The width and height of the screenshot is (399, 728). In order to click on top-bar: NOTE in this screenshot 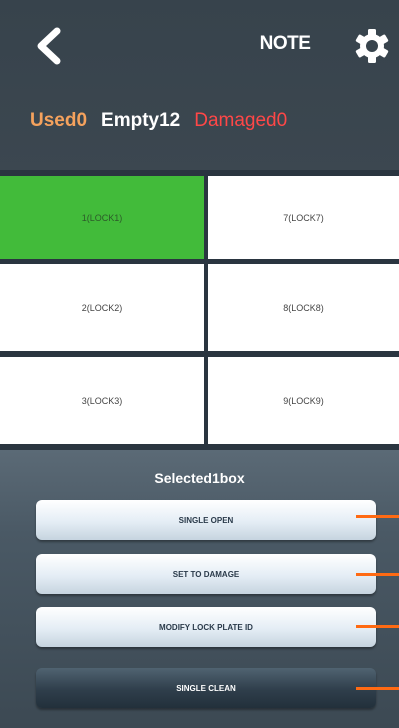, I will do `click(199, 45)`.